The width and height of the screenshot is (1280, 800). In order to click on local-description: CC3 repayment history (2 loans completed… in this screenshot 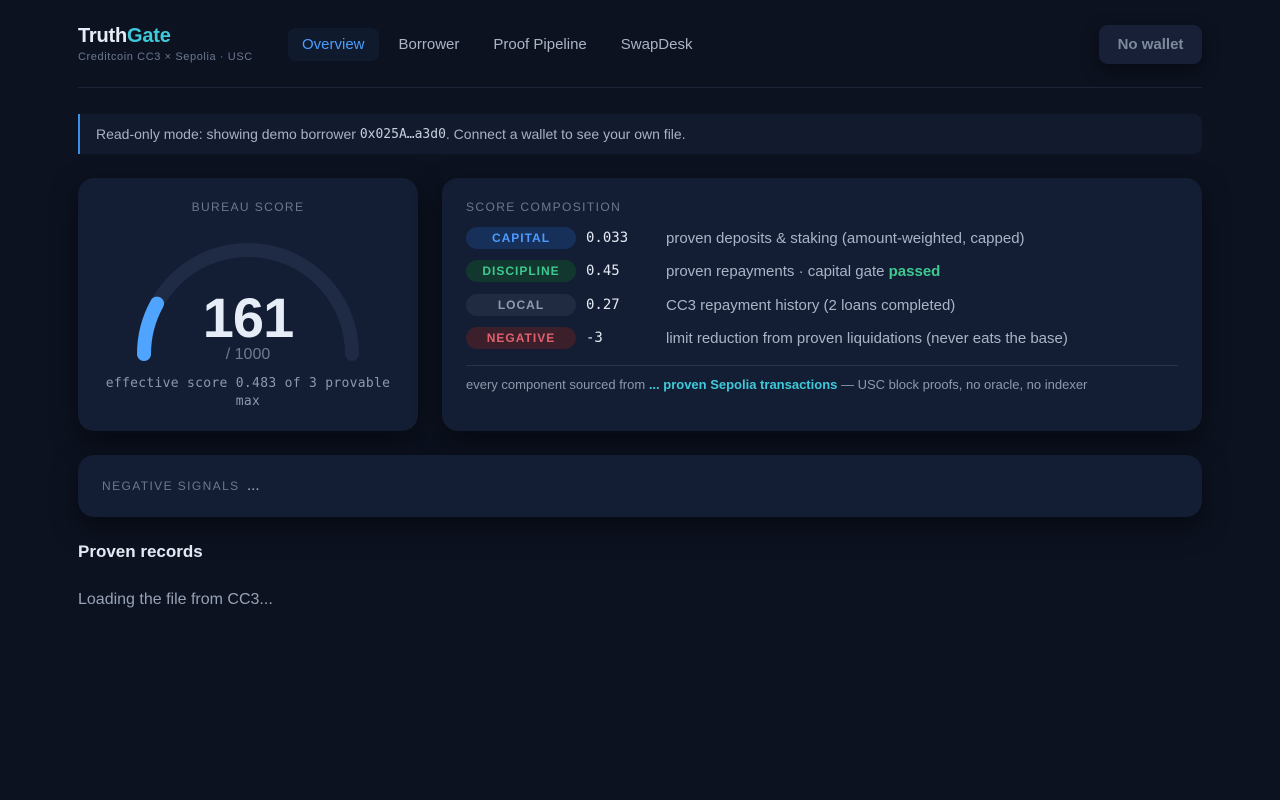, I will do `click(811, 305)`.